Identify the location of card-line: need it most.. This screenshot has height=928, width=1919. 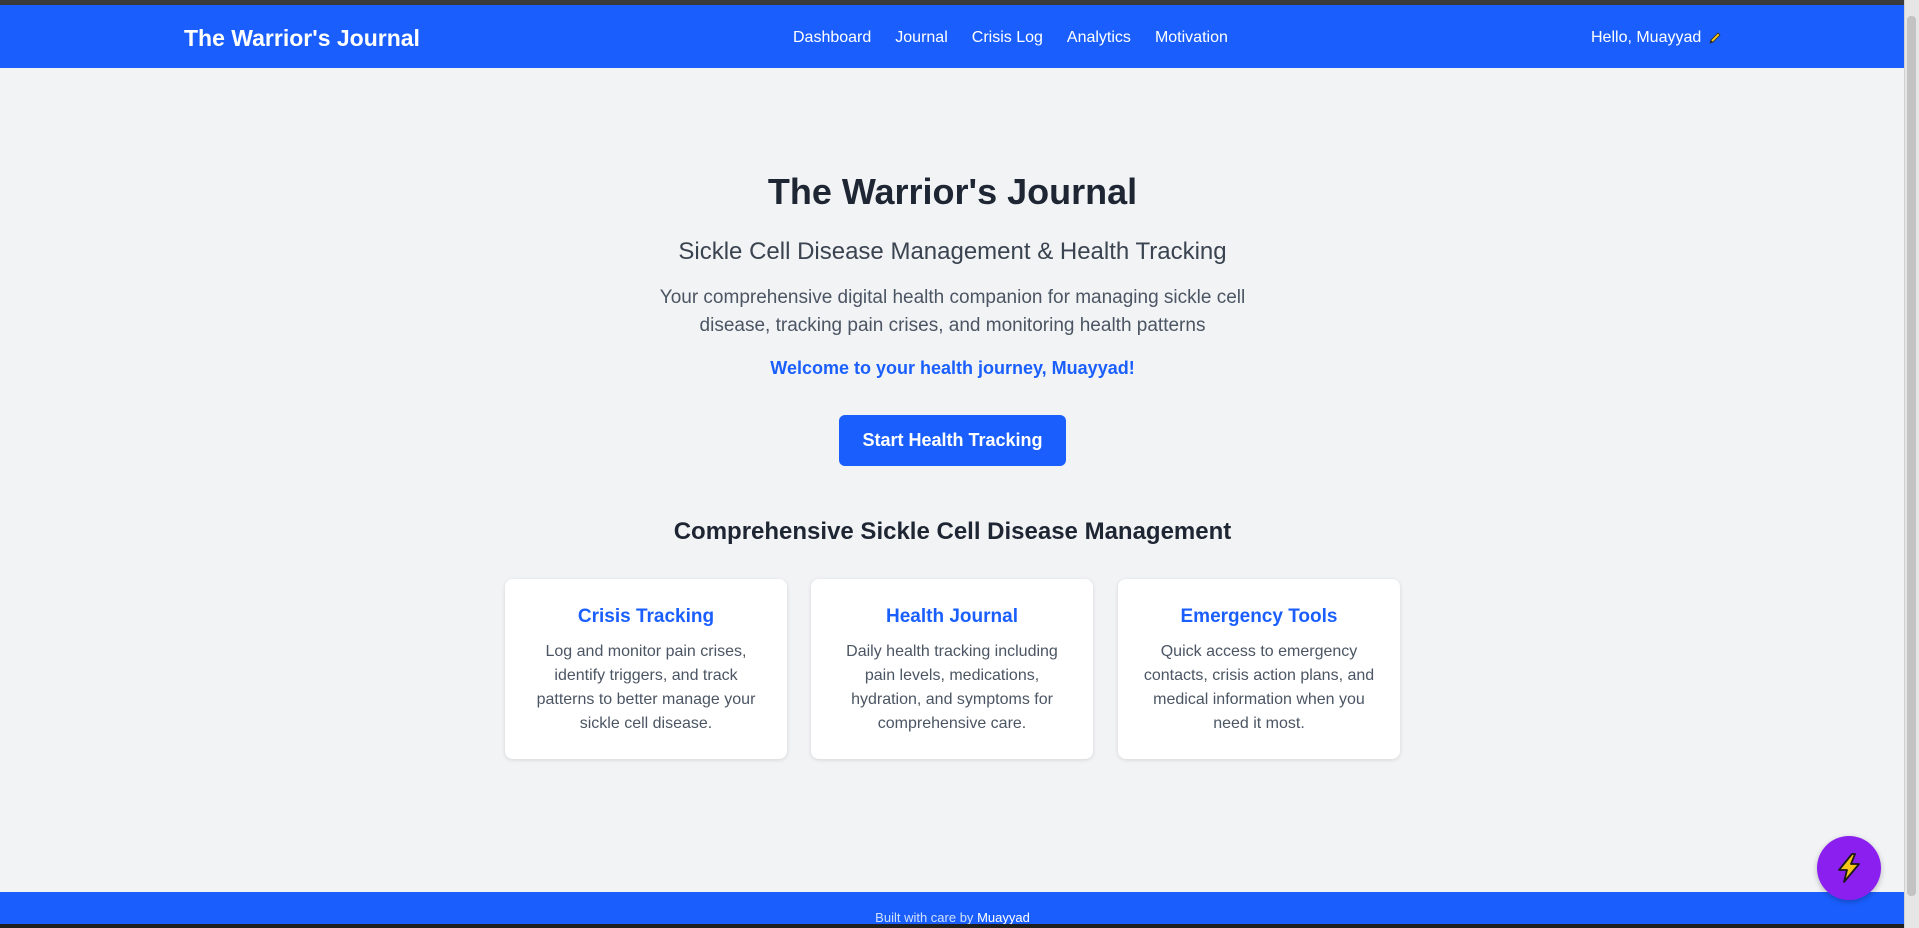
(1259, 723).